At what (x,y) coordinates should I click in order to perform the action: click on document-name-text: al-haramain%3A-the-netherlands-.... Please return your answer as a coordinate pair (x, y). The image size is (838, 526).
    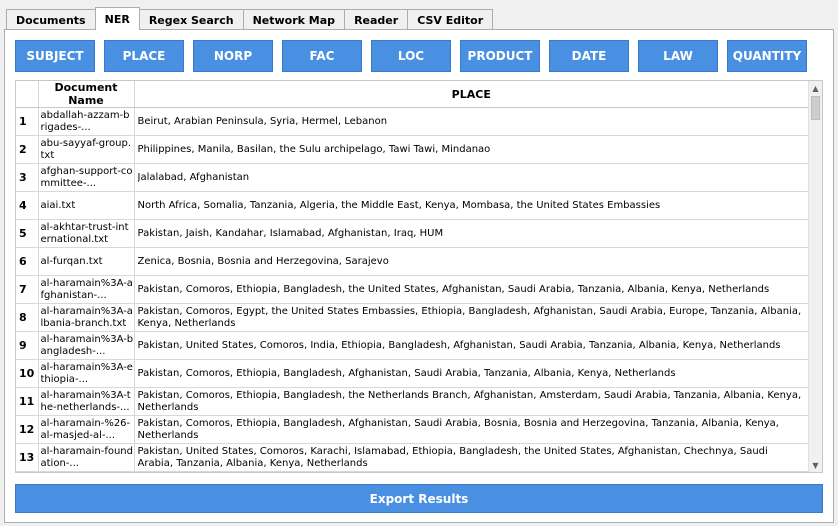
    Looking at the image, I should click on (85, 401).